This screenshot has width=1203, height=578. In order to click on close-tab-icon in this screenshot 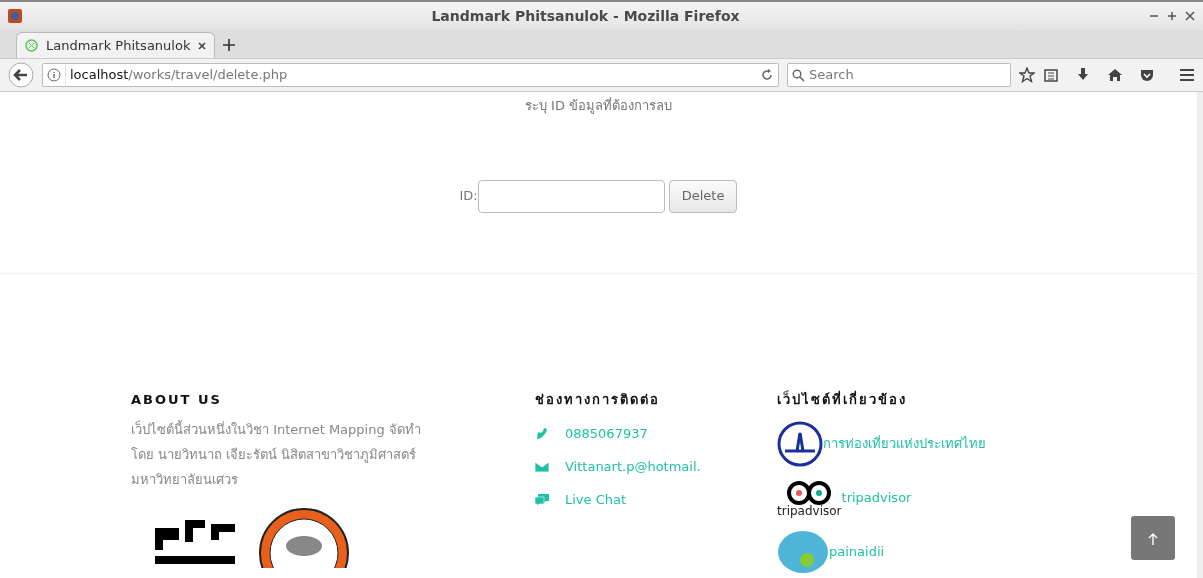, I will do `click(202, 45)`.